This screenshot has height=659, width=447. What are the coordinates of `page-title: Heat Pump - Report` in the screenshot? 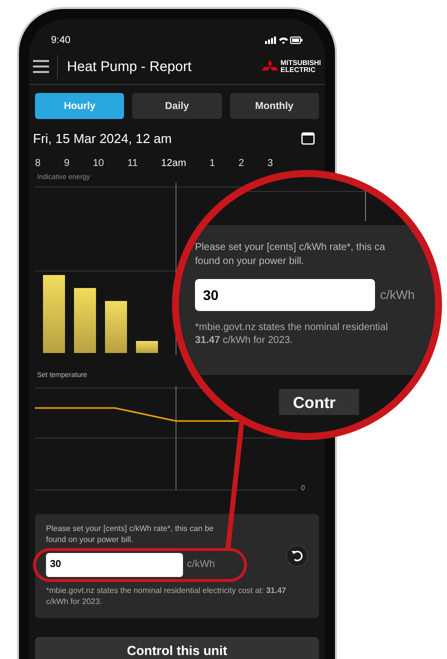 It's located at (129, 66).